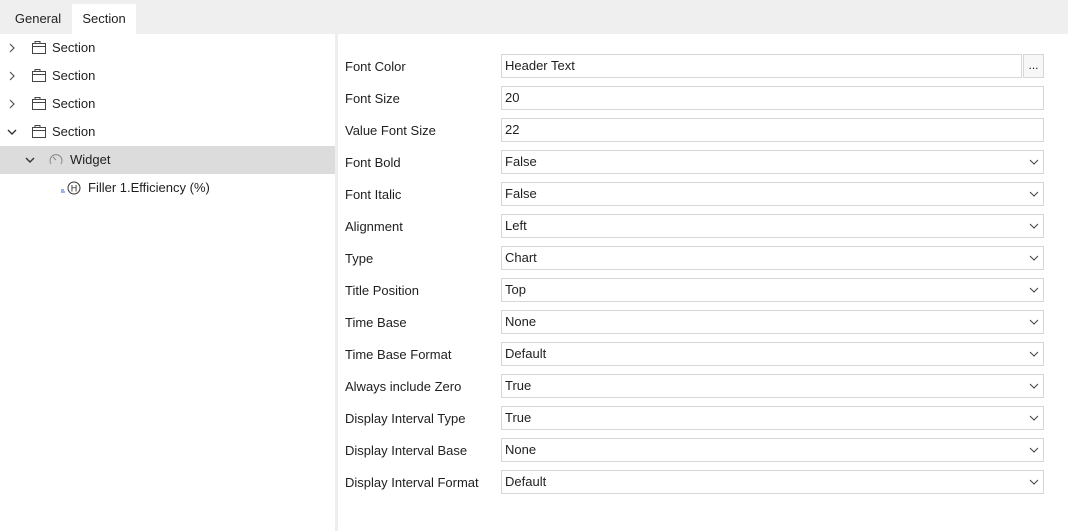 The width and height of the screenshot is (1068, 531). What do you see at coordinates (772, 226) in the screenshot?
I see `alignment-select: Left` at bounding box center [772, 226].